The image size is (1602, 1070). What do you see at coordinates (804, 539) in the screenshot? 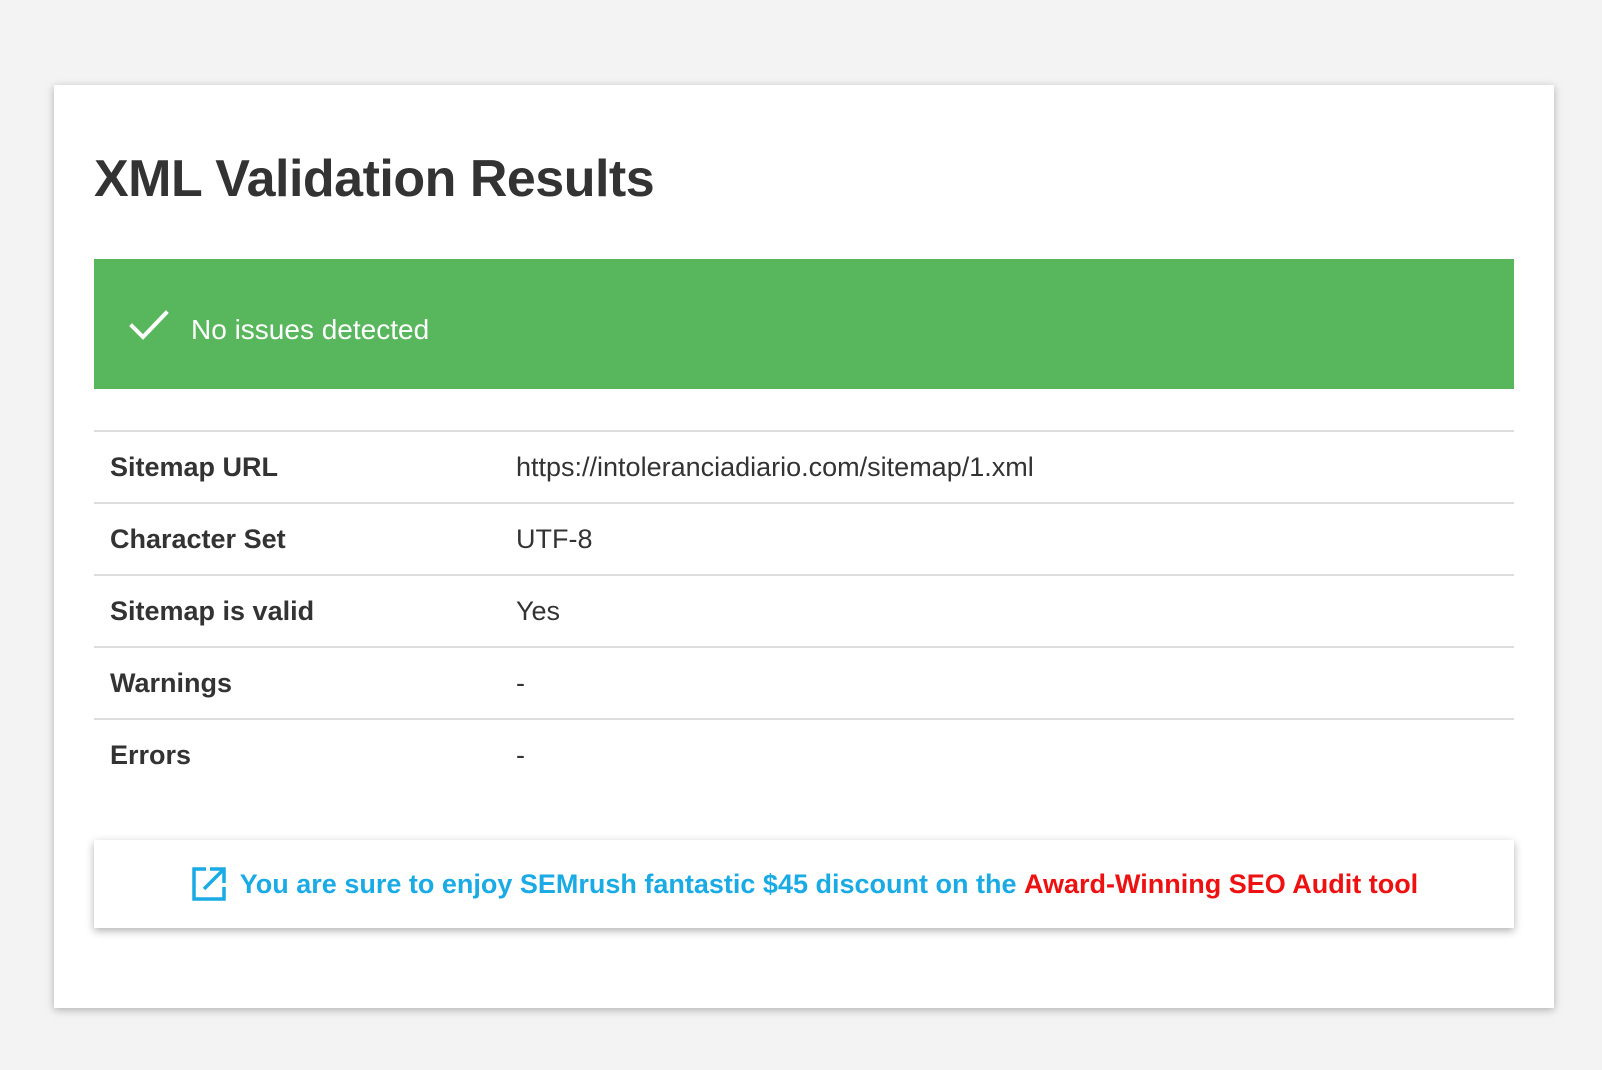
I see `table-row: Character Set UTF-8` at bounding box center [804, 539].